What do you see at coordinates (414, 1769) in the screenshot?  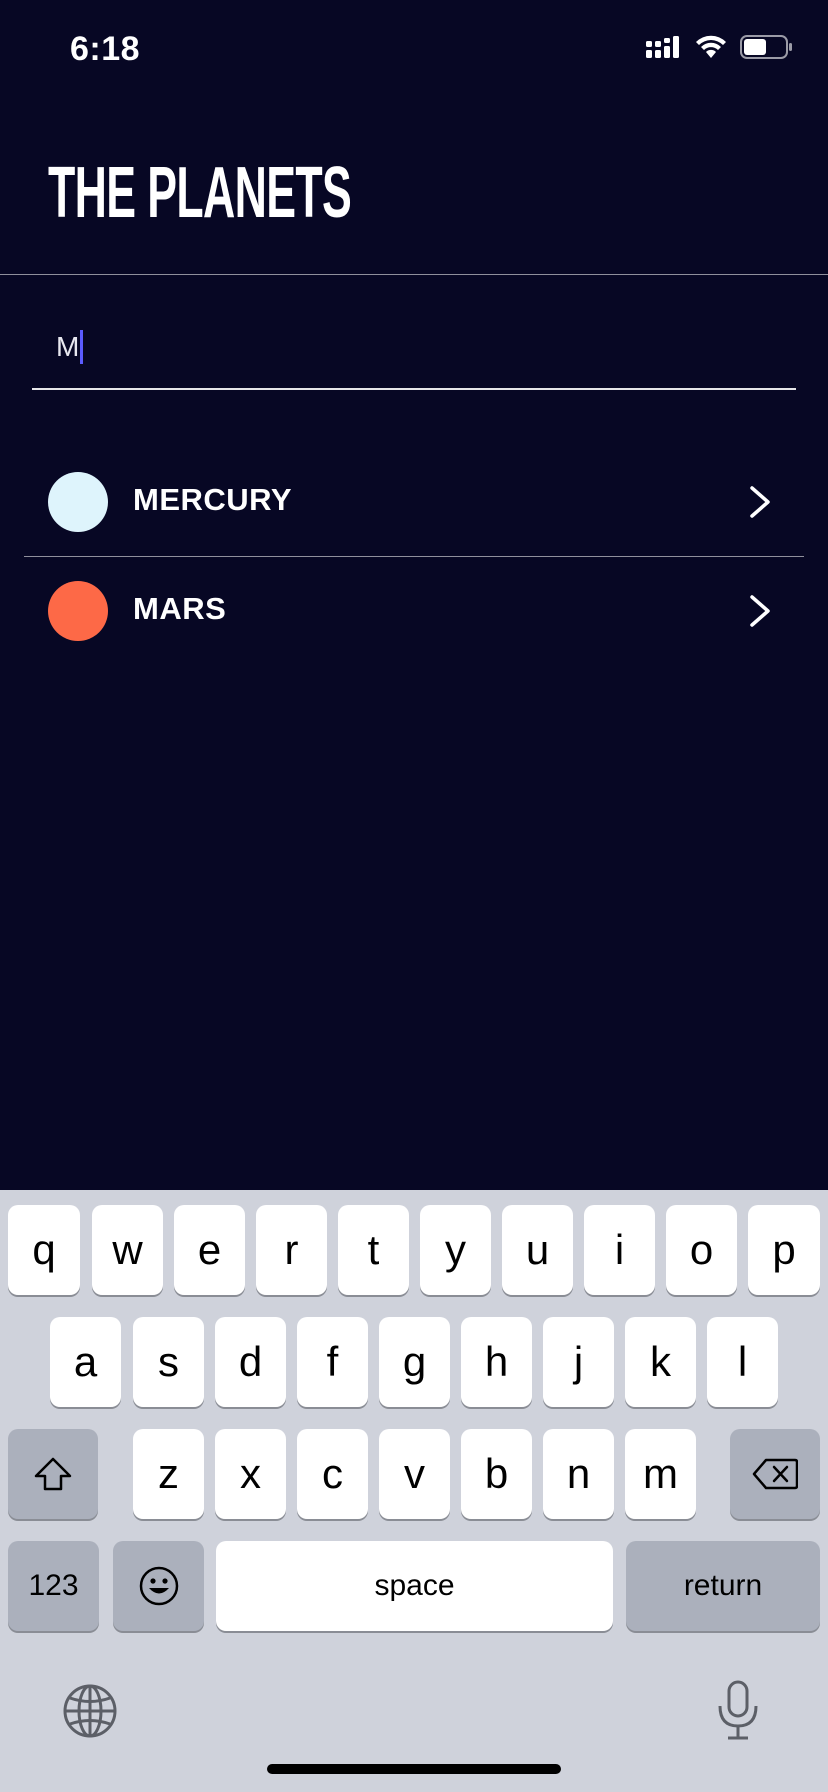 I see `home-indicator` at bounding box center [414, 1769].